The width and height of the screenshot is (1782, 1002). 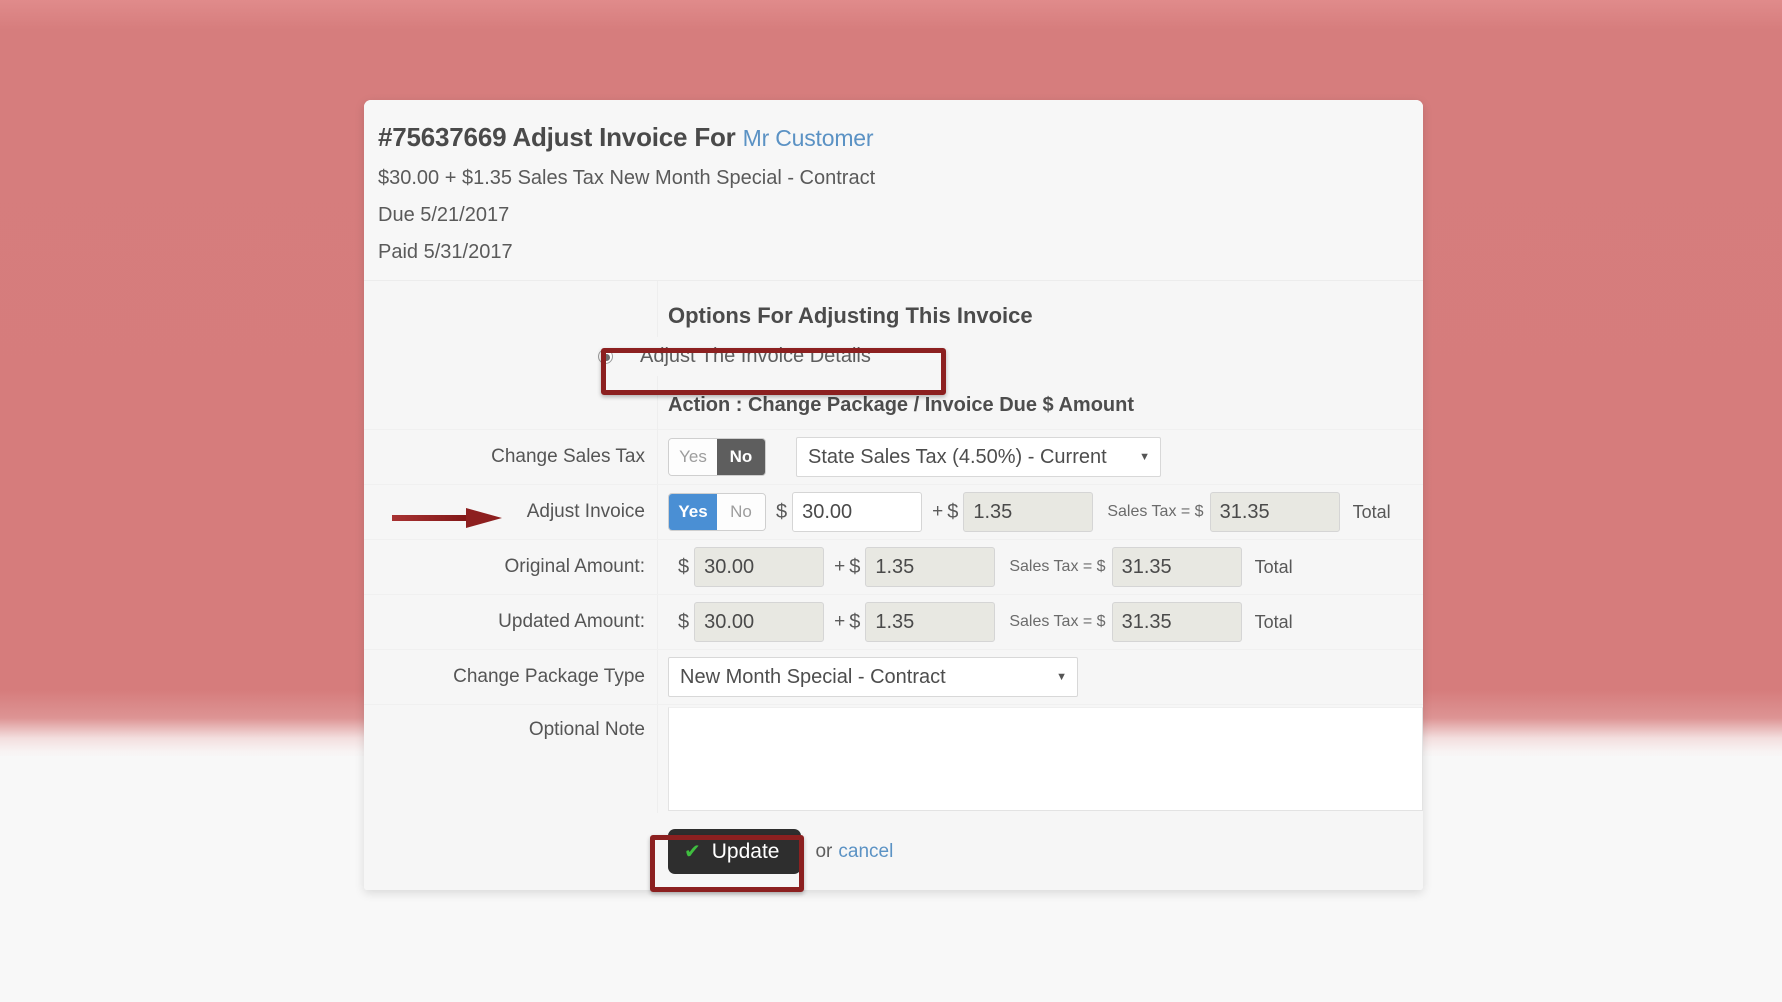 I want to click on select-wrap-package-type: New Month Special - Contract ▼, so click(x=873, y=677).